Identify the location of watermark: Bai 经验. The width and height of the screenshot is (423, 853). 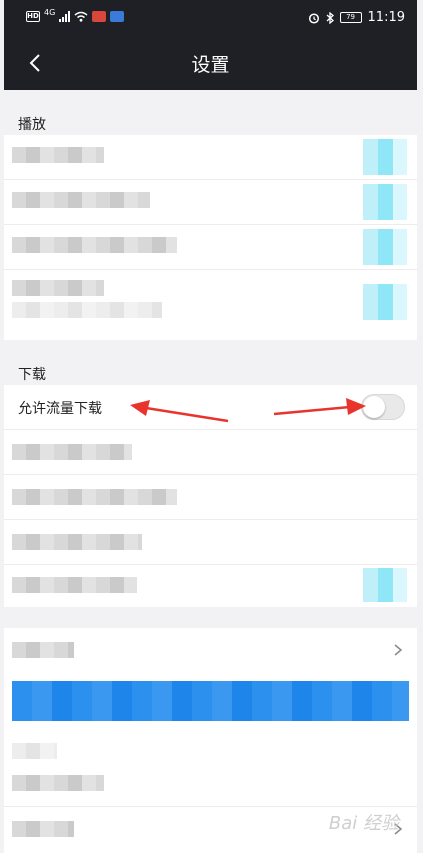
(363, 823).